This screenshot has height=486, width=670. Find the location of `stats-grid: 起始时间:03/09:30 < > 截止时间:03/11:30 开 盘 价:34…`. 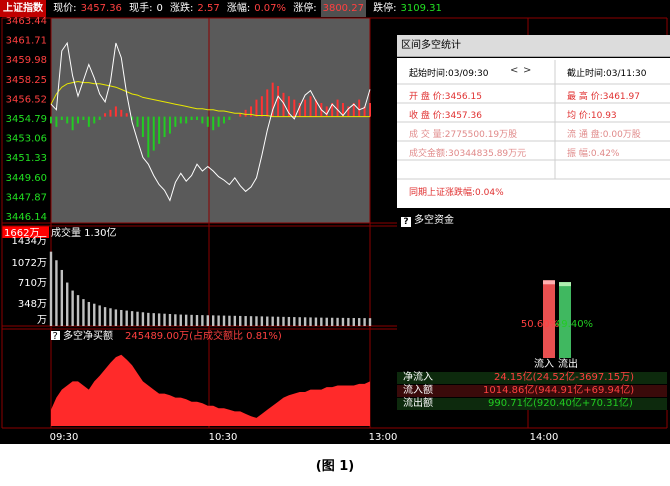

stats-grid: 起始时间:03/09:30 < > 截止时间:03/11:30 开 盘 价:34… is located at coordinates (533, 133).